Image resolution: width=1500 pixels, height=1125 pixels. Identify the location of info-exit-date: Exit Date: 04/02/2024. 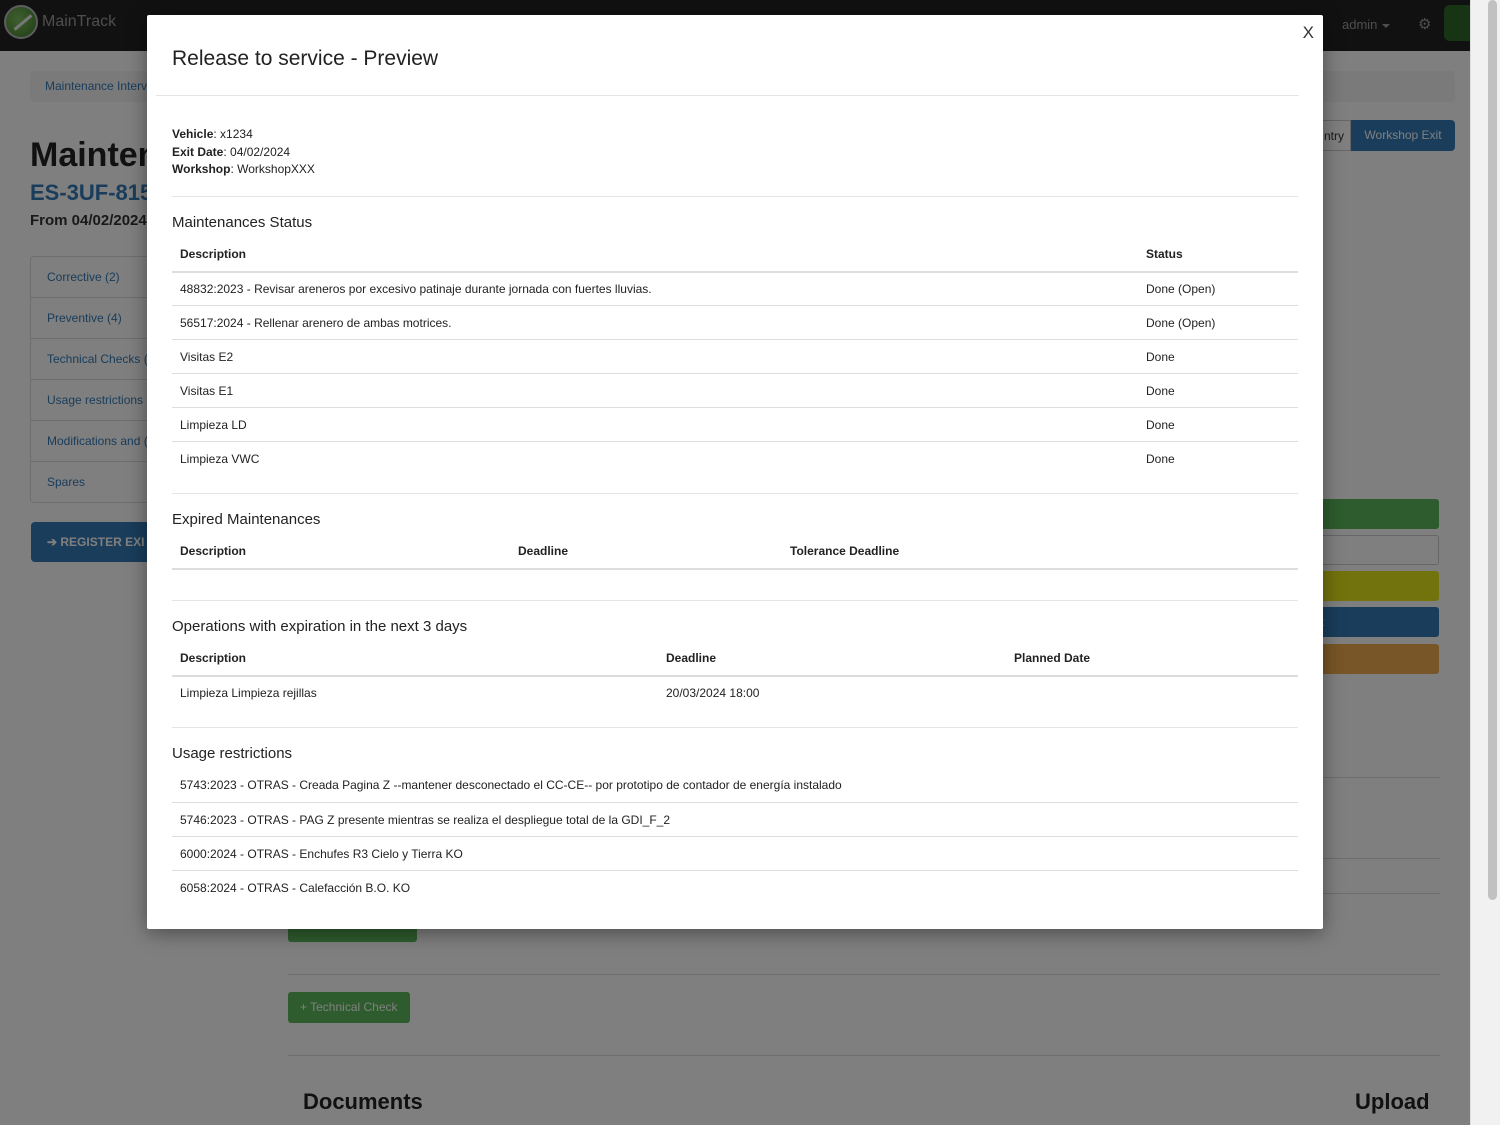
(735, 153).